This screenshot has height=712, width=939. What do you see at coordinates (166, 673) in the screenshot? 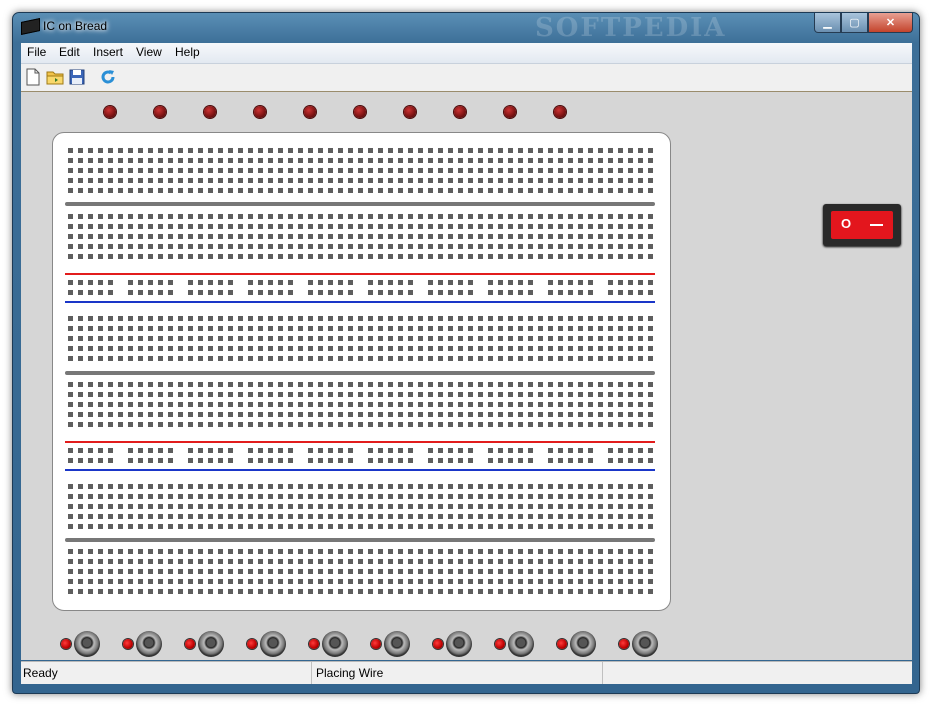
I see `status-pane-left: Ready` at bounding box center [166, 673].